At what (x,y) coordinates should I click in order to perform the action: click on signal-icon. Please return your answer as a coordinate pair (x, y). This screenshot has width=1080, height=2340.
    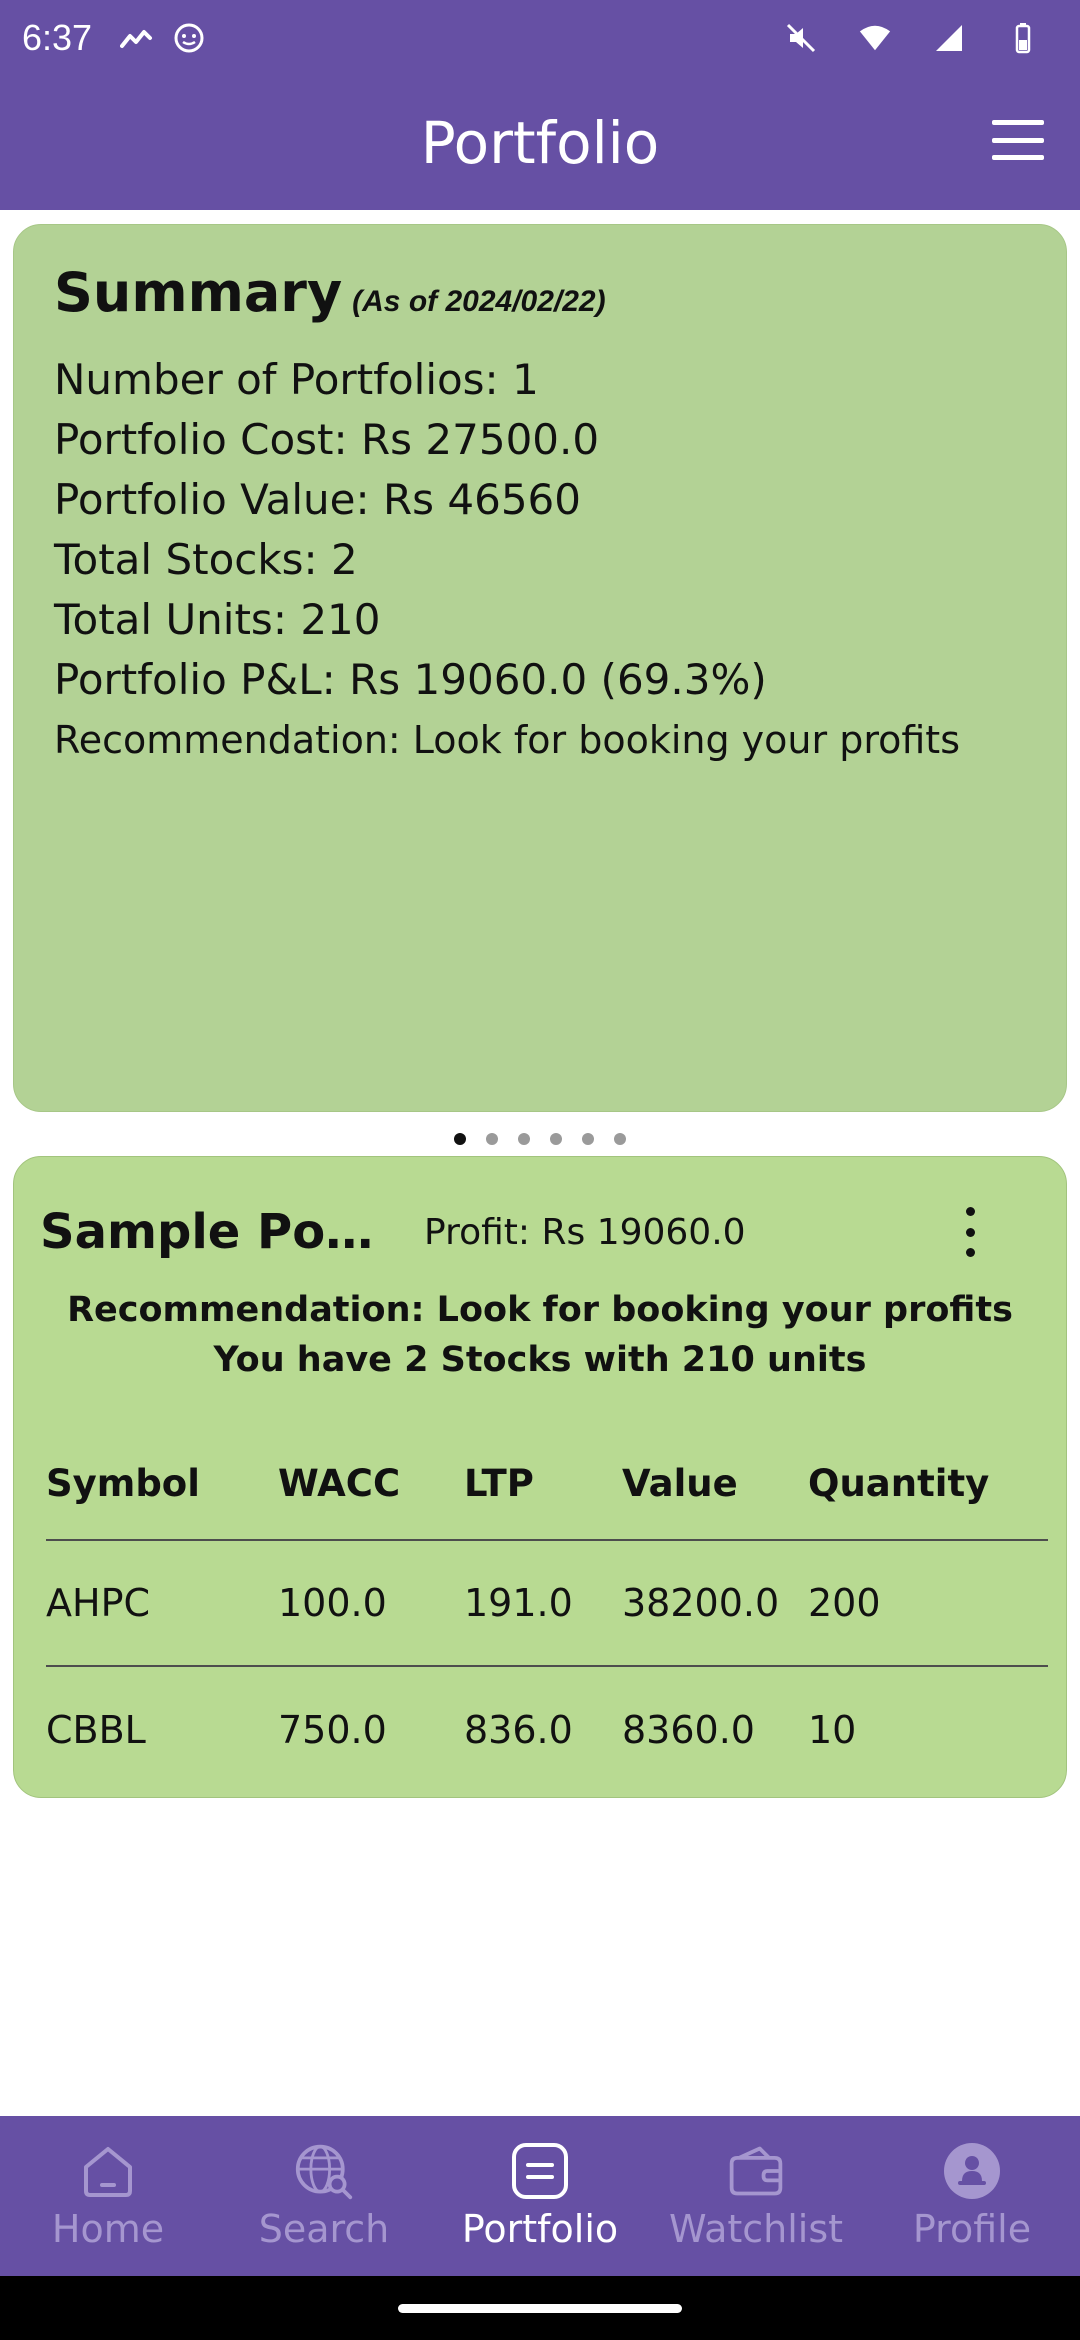
    Looking at the image, I should click on (949, 38).